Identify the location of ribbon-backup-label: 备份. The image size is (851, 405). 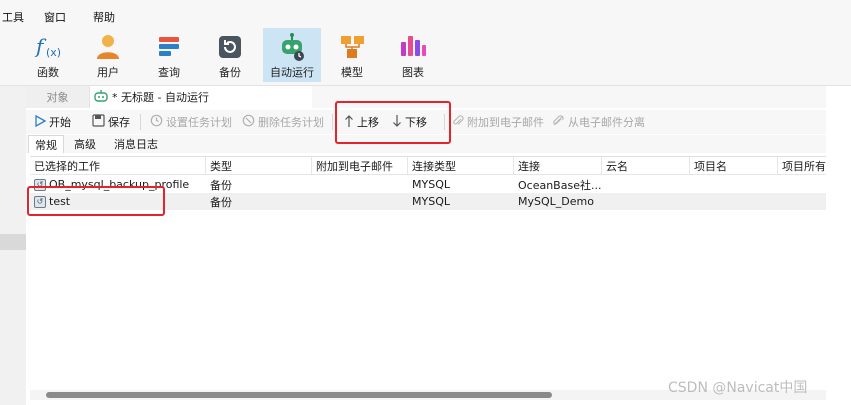
(230, 72).